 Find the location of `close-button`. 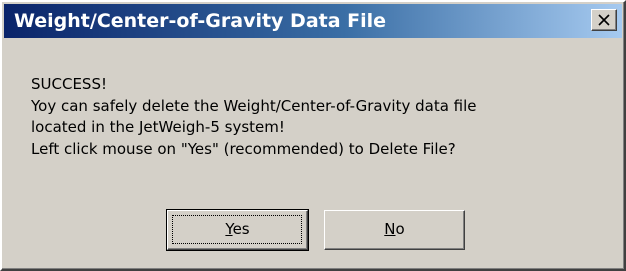

close-button is located at coordinates (604, 20).